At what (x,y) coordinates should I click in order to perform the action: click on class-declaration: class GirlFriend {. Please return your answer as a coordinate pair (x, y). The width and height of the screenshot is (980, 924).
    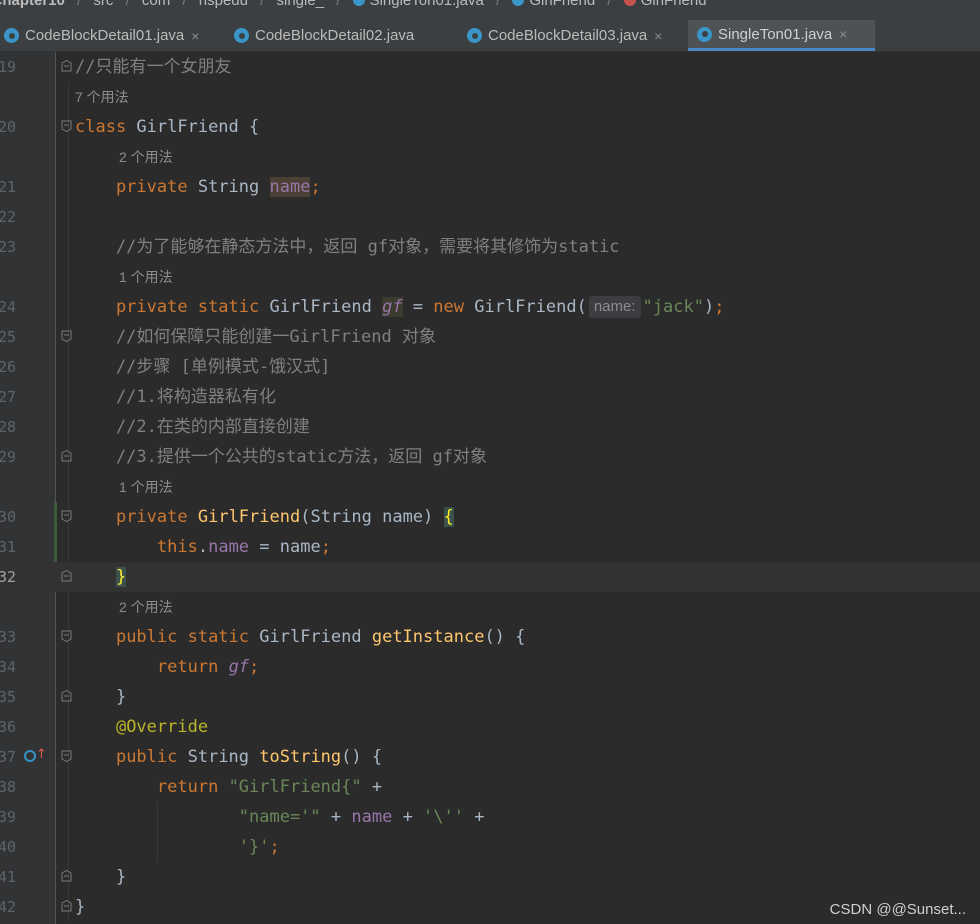
    Looking at the image, I should click on (167, 127).